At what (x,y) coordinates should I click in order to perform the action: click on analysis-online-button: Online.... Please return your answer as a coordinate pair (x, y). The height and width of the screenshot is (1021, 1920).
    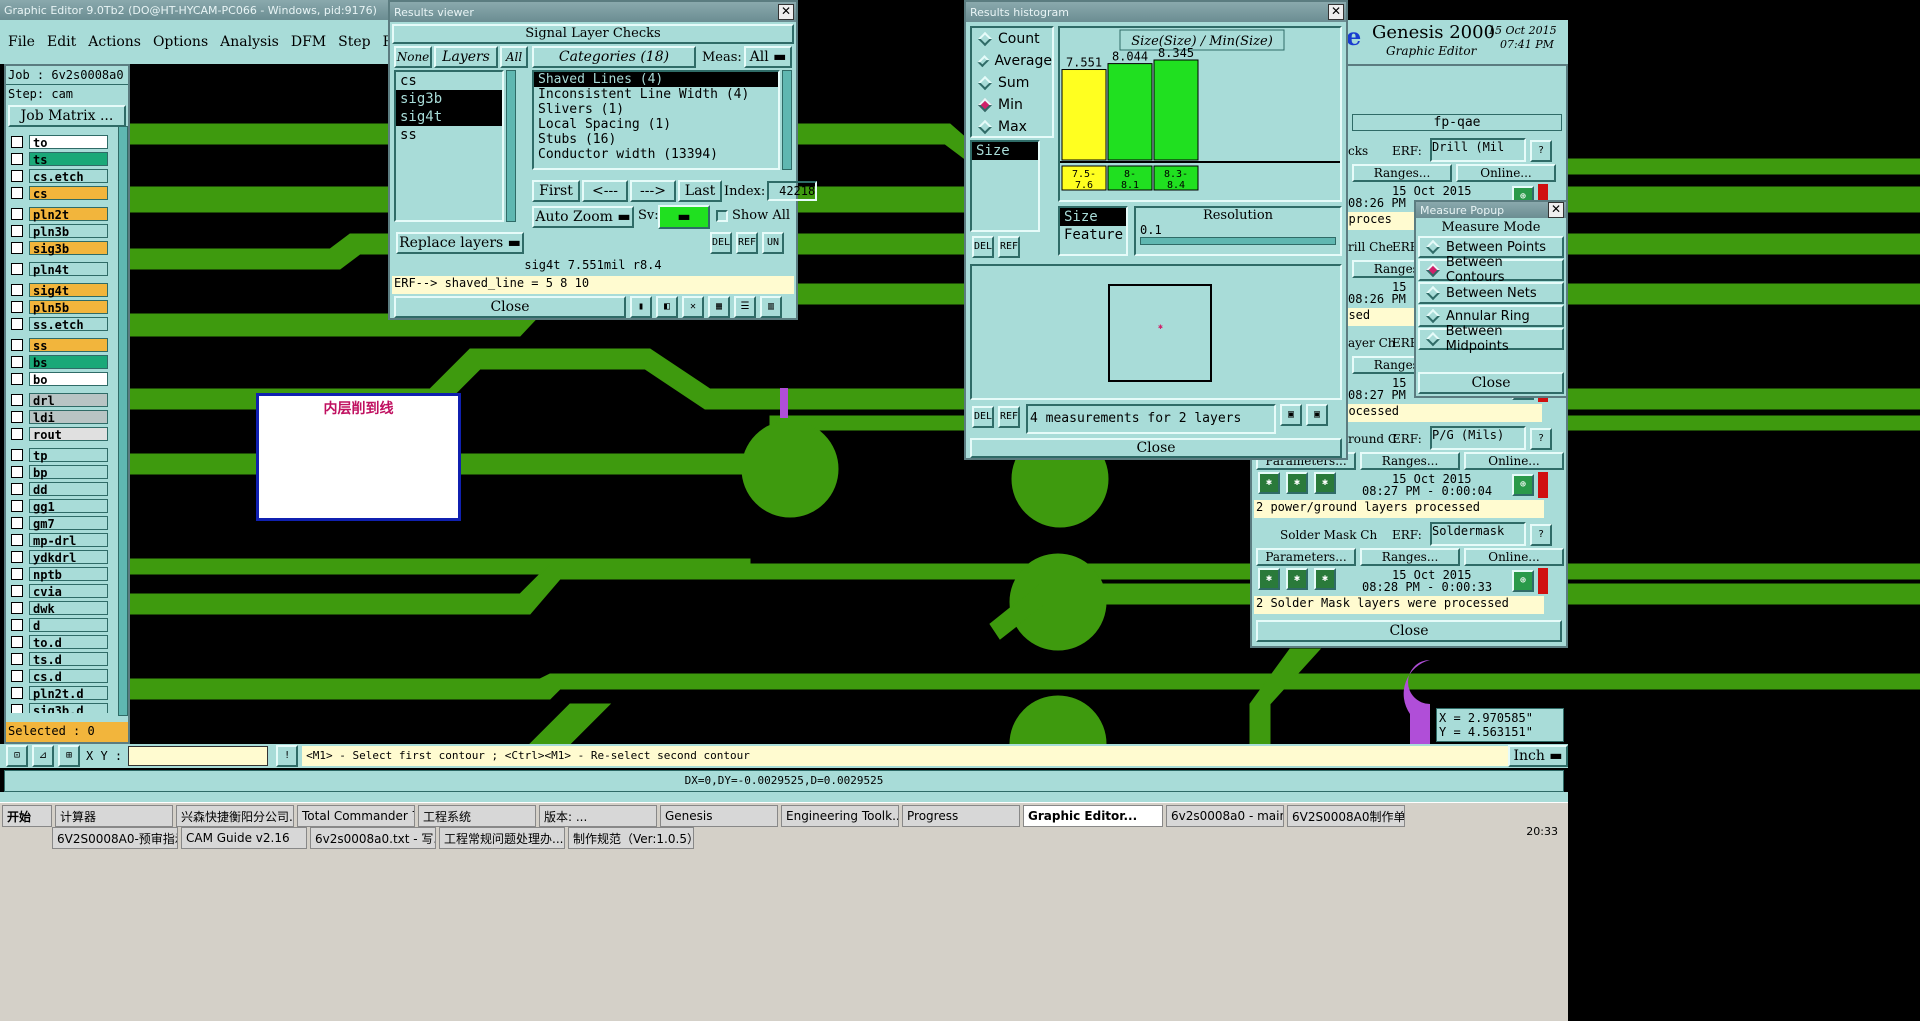
    Looking at the image, I should click on (1514, 461).